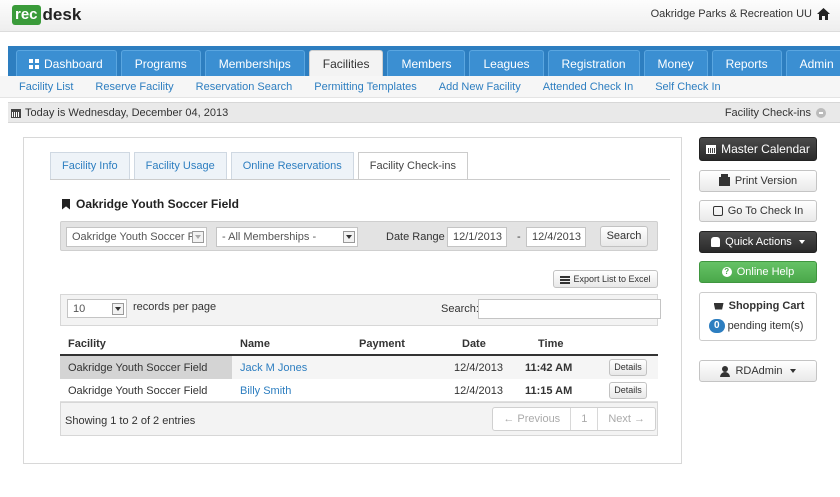 This screenshot has width=840, height=497. What do you see at coordinates (255, 344) in the screenshot?
I see `col-name: Name` at bounding box center [255, 344].